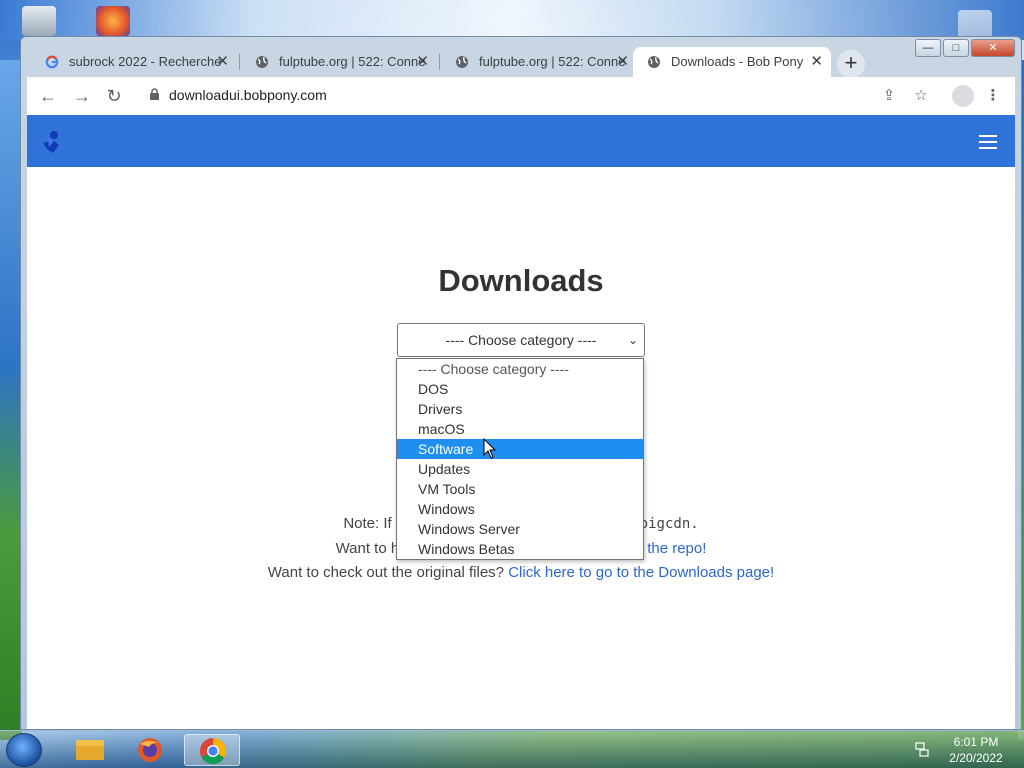  What do you see at coordinates (889, 96) in the screenshot?
I see `share-icon: ⇪` at bounding box center [889, 96].